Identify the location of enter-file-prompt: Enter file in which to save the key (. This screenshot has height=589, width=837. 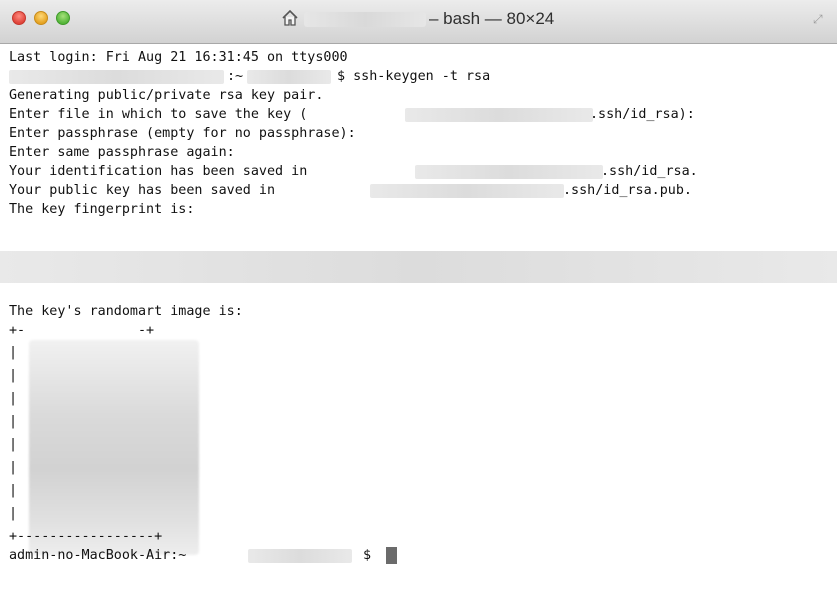
(158, 114).